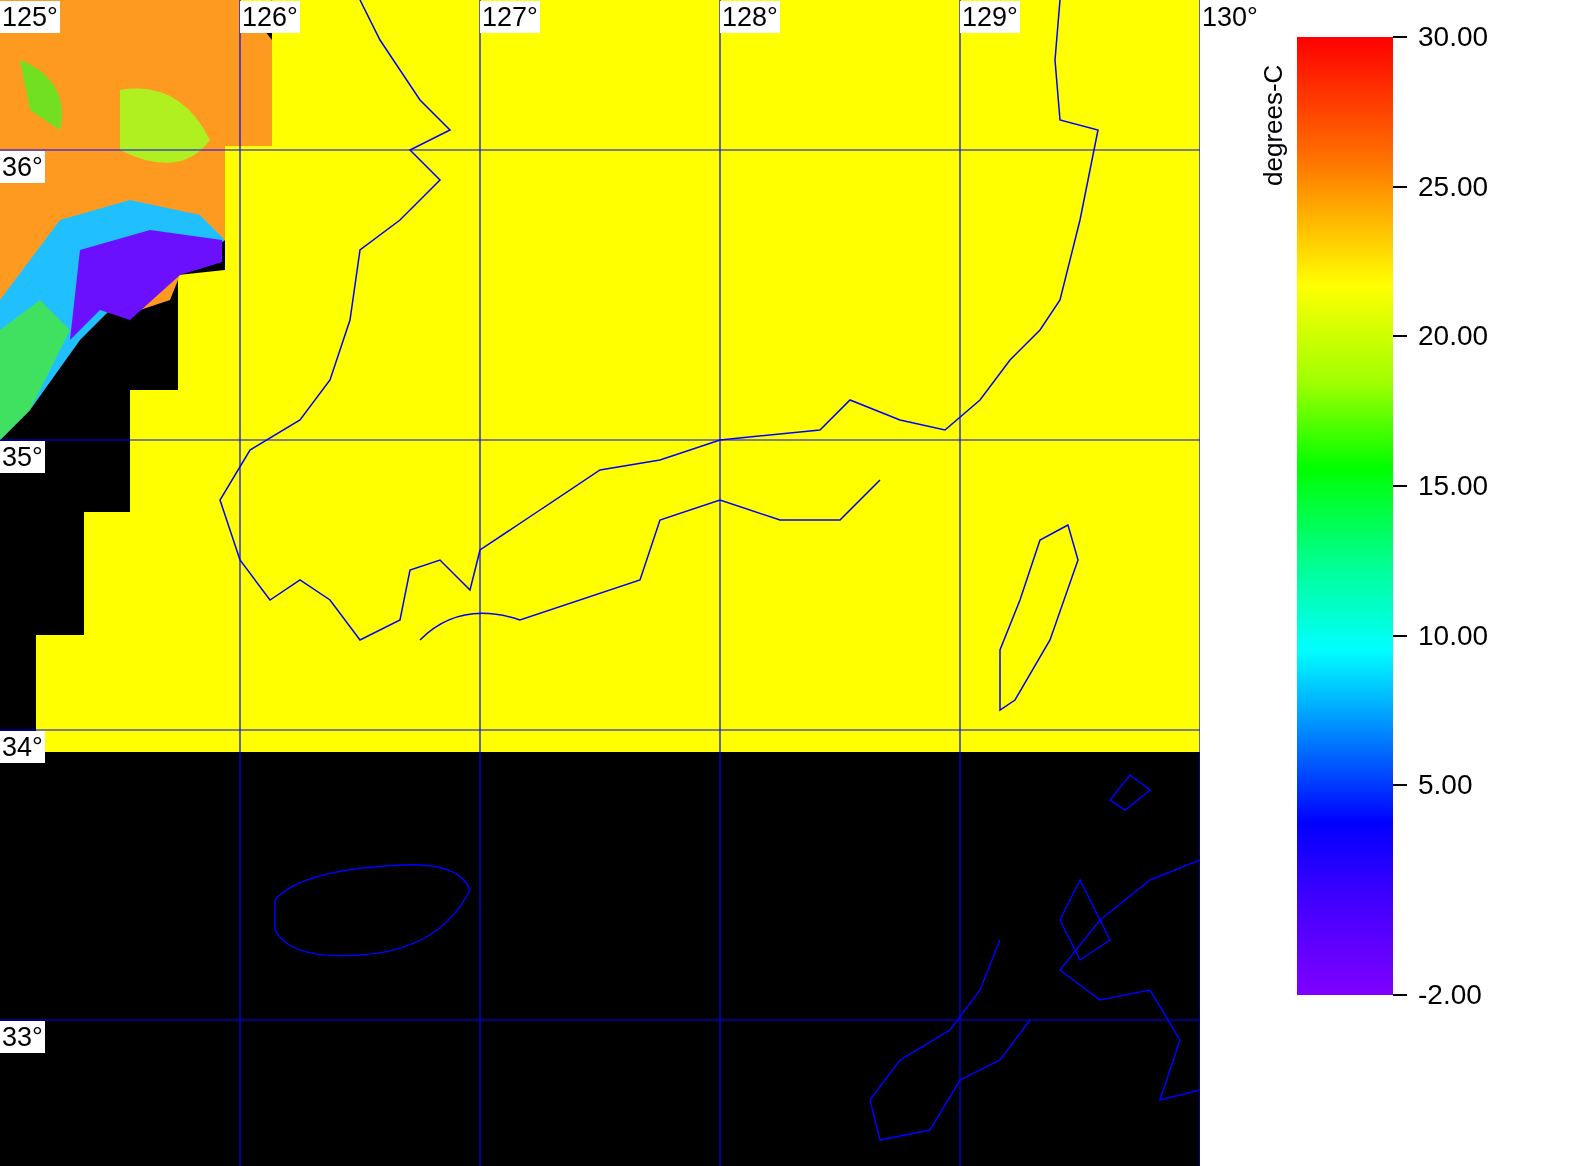  What do you see at coordinates (30, 17) in the screenshot?
I see `longitude-label: 125°` at bounding box center [30, 17].